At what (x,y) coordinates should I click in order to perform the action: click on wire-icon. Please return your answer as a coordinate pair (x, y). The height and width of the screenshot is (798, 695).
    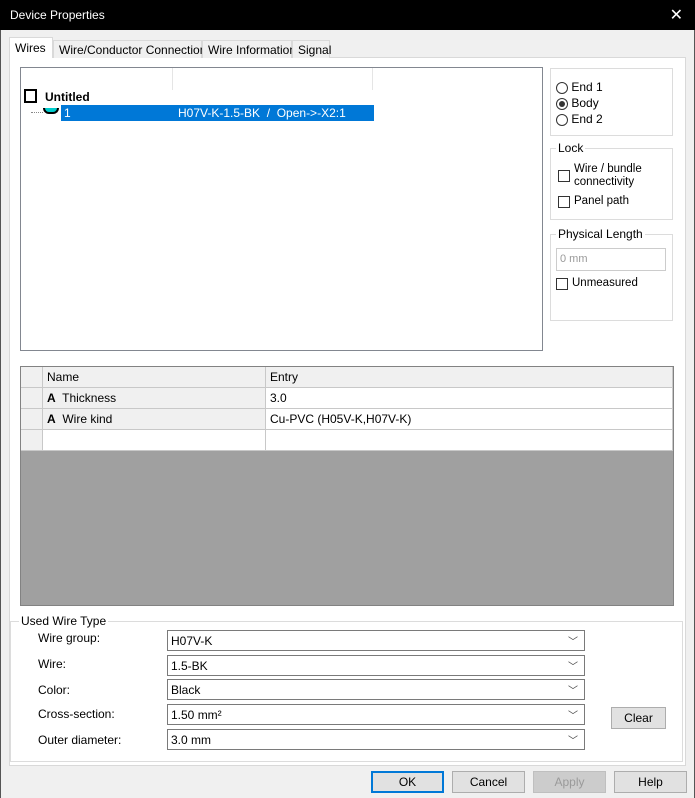
    Looking at the image, I should click on (51, 111).